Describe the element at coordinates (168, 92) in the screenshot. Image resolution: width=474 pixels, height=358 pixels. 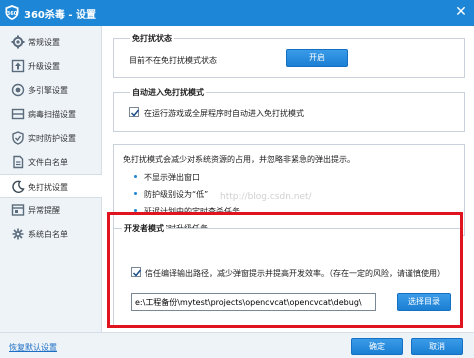
I see `auto-dnd-title: 自动进入免打扰模式` at that location.